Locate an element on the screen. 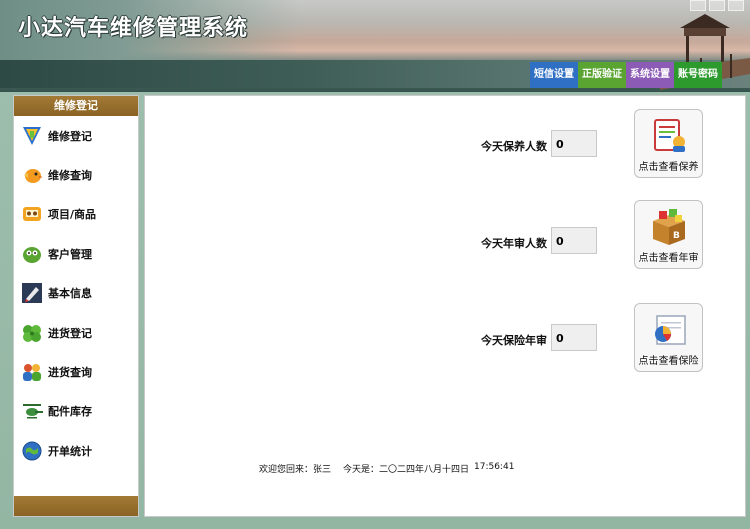  view-maintenance-caption: 点击查看保养 is located at coordinates (668, 167).